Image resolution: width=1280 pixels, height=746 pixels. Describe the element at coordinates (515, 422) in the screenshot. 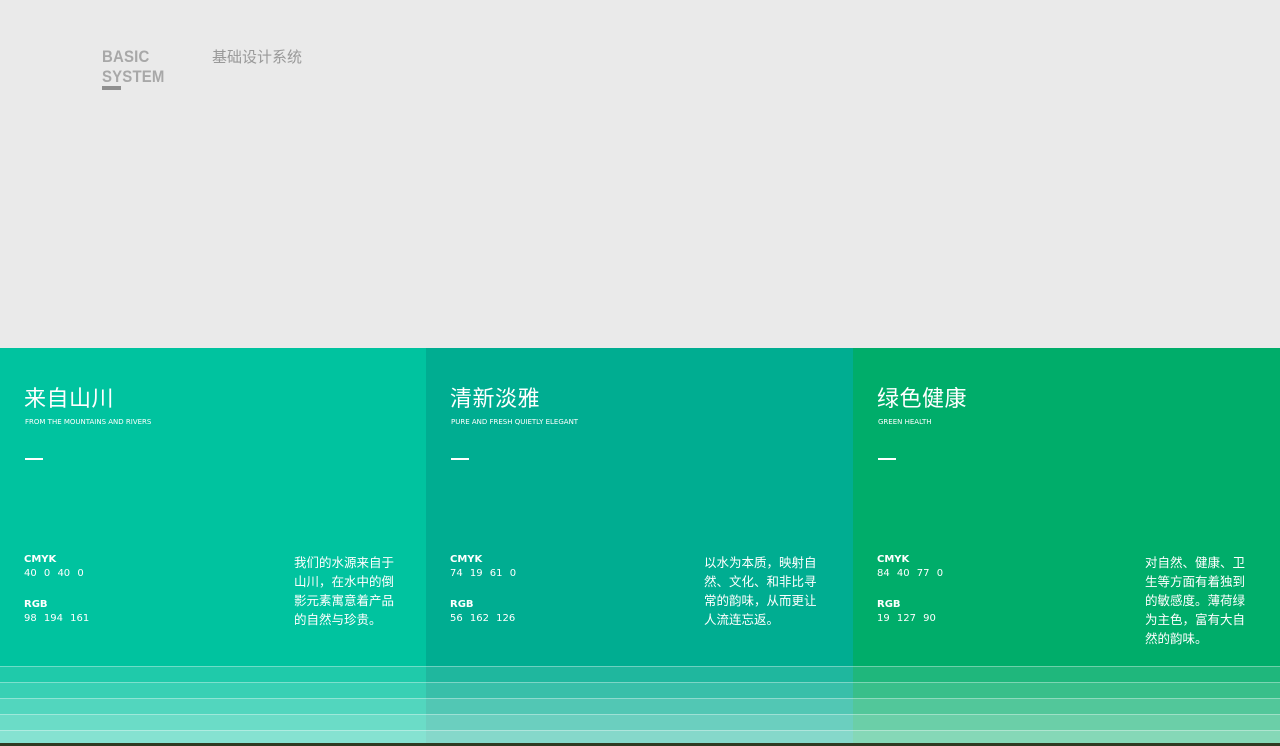

I see `panel-subtitle: PURE AND FRESH QUIETLY ELEGANT` at that location.